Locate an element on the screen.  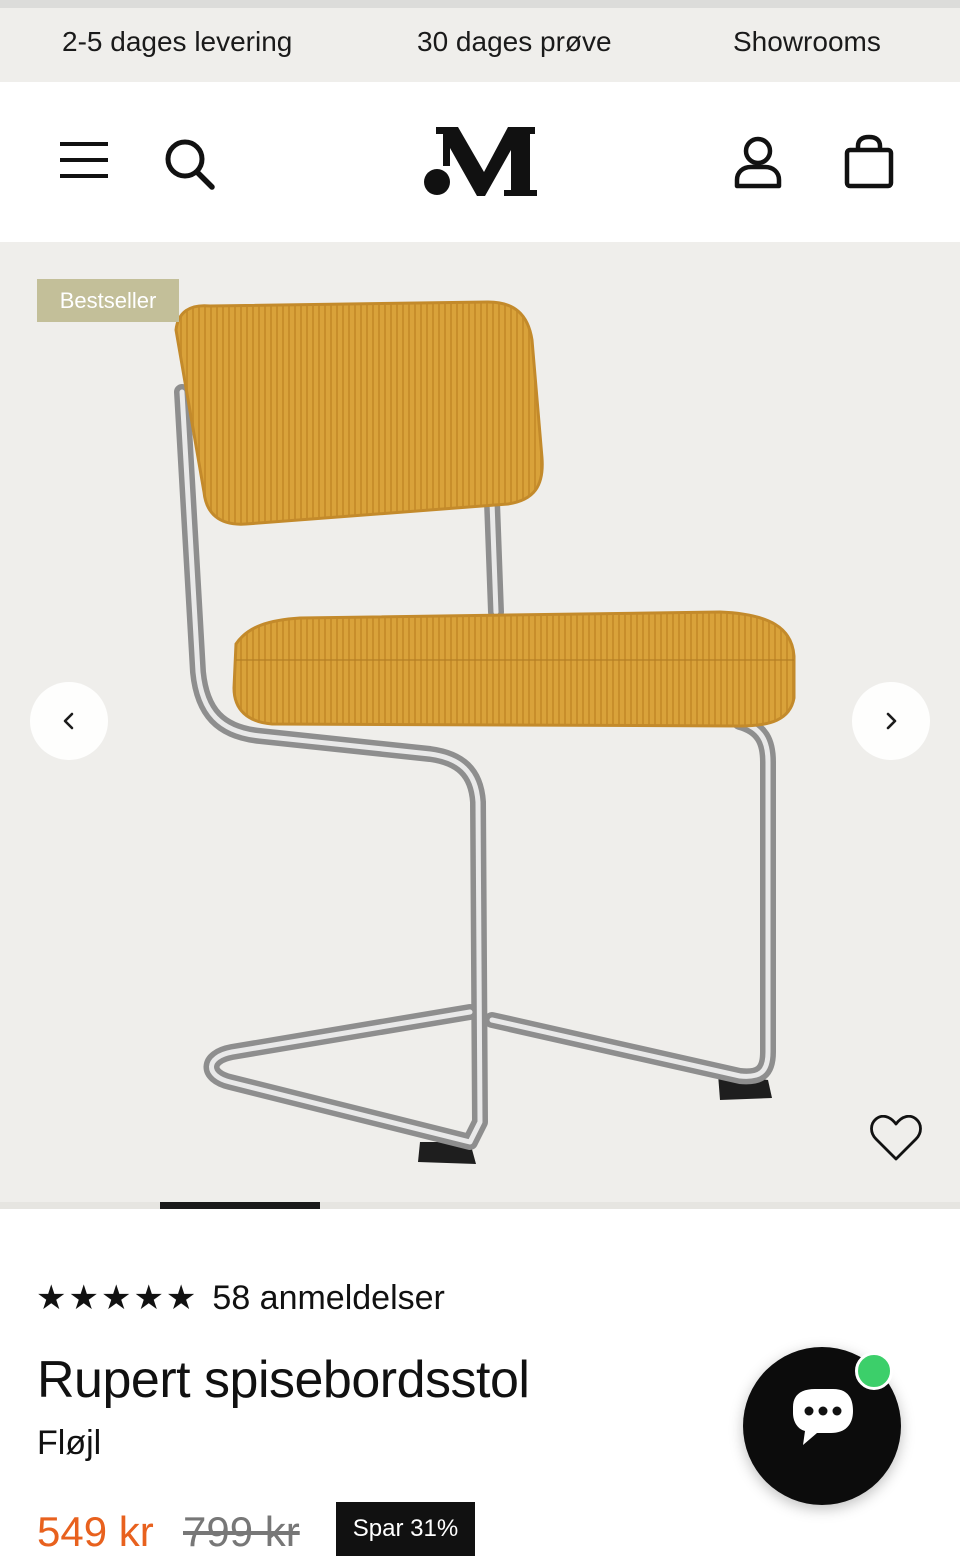
menu-button is located at coordinates (84, 162).